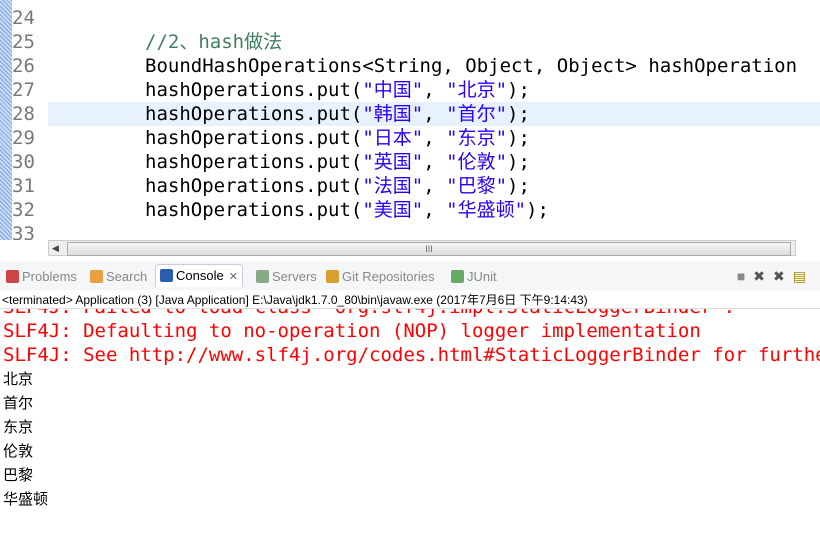  Describe the element at coordinates (262, 276) in the screenshot. I see `servers-icon` at that location.